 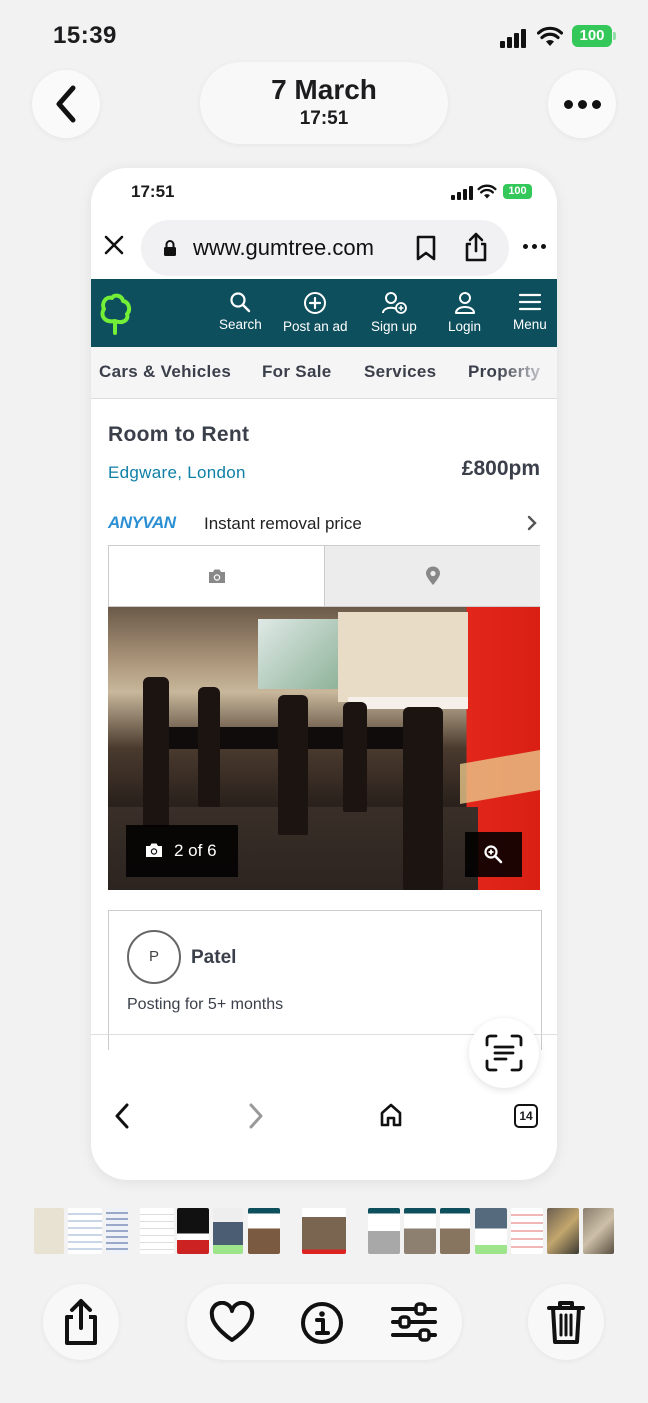 I want to click on phone-status-bar: 17:51 100, so click(x=324, y=191).